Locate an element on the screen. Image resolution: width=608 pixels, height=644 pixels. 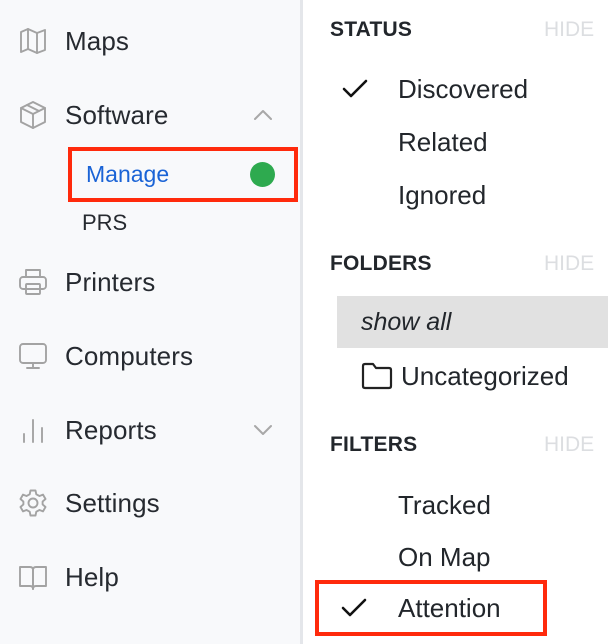
status-hide-button: HIDE is located at coordinates (569, 30).